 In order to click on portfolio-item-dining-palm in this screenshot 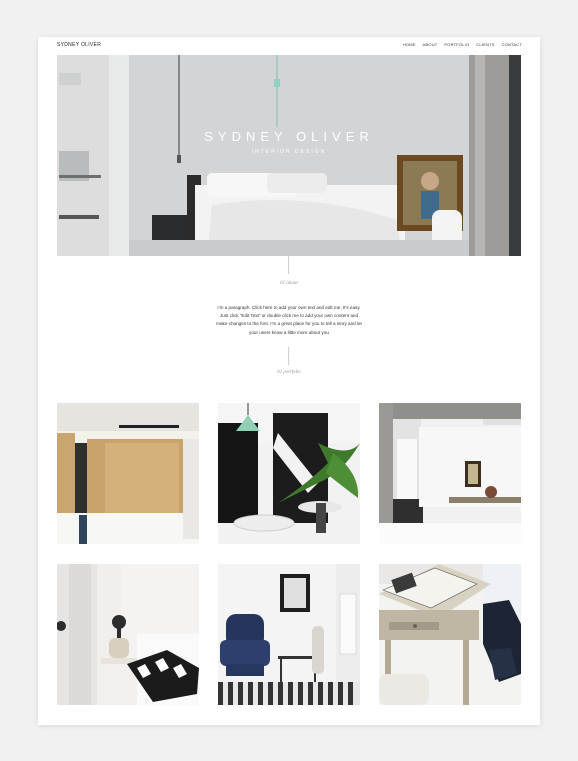, I will do `click(289, 473)`.